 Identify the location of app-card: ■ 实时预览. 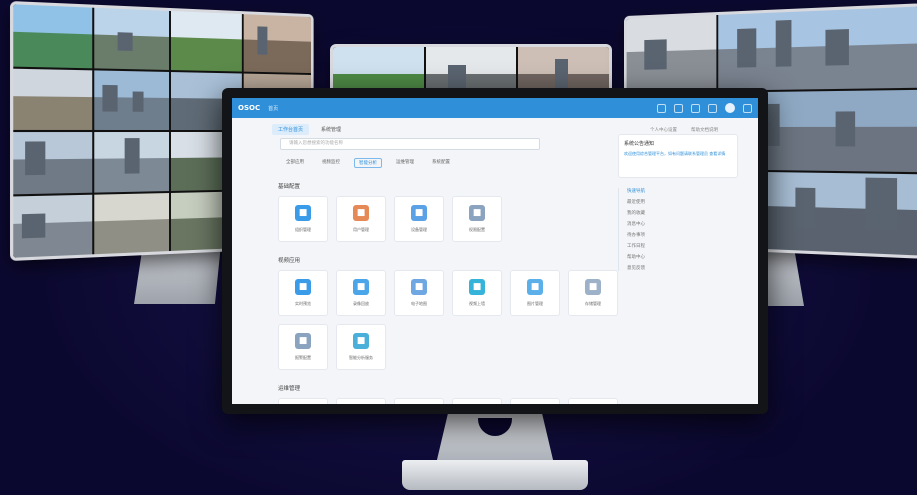
(303, 293).